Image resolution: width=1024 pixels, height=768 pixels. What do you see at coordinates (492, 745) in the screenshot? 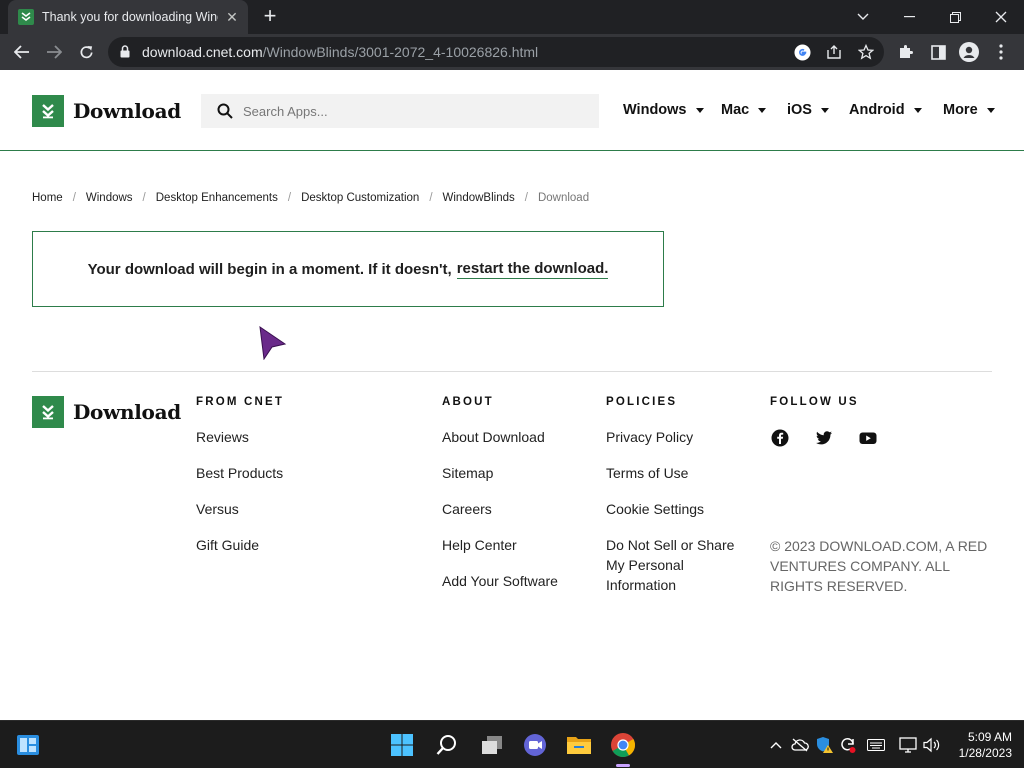
I see `task-view-icon` at bounding box center [492, 745].